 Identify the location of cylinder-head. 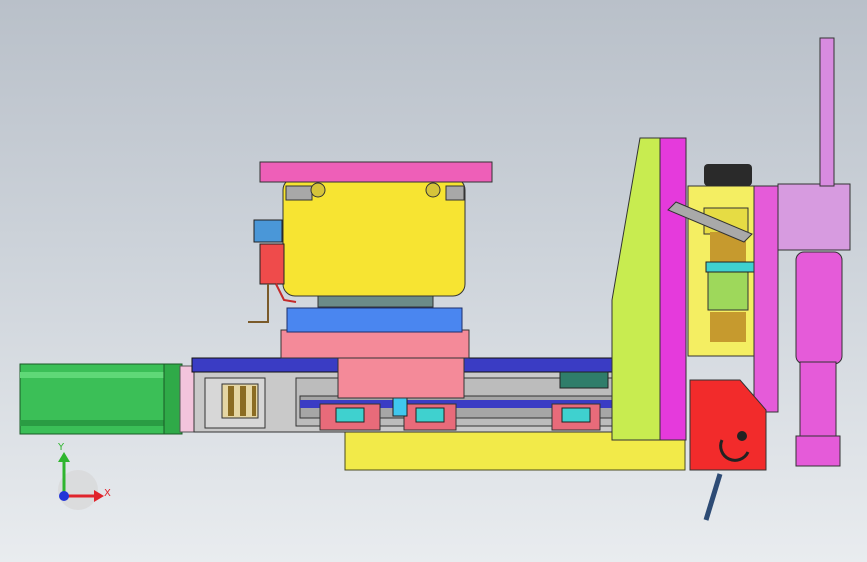
(814, 217).